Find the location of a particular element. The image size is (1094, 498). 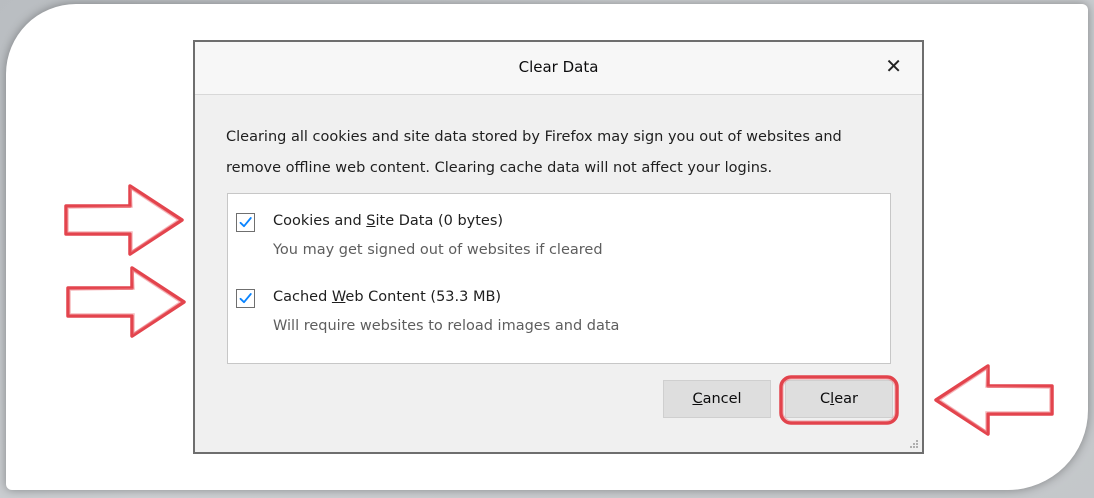

cookies-label: Cookies and Site Data (0 bytes) is located at coordinates (388, 221).